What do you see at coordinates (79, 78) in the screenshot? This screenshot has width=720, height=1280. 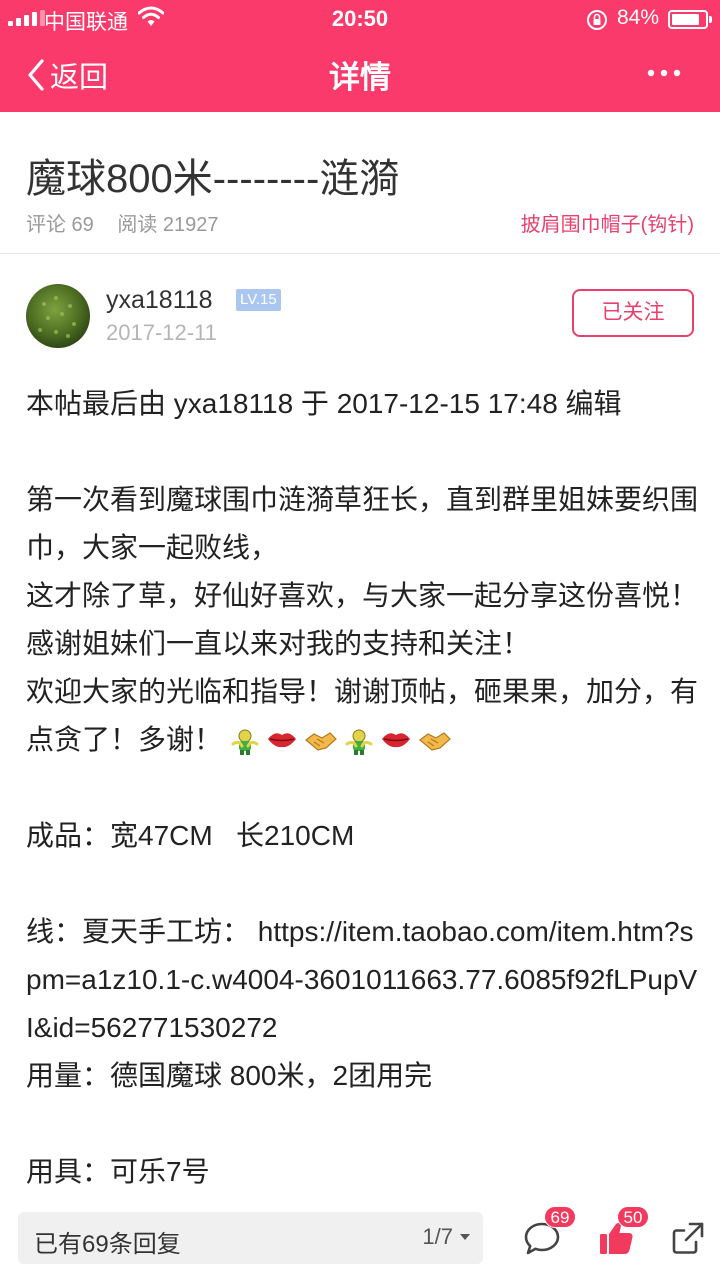 I see `back-label: 返回` at bounding box center [79, 78].